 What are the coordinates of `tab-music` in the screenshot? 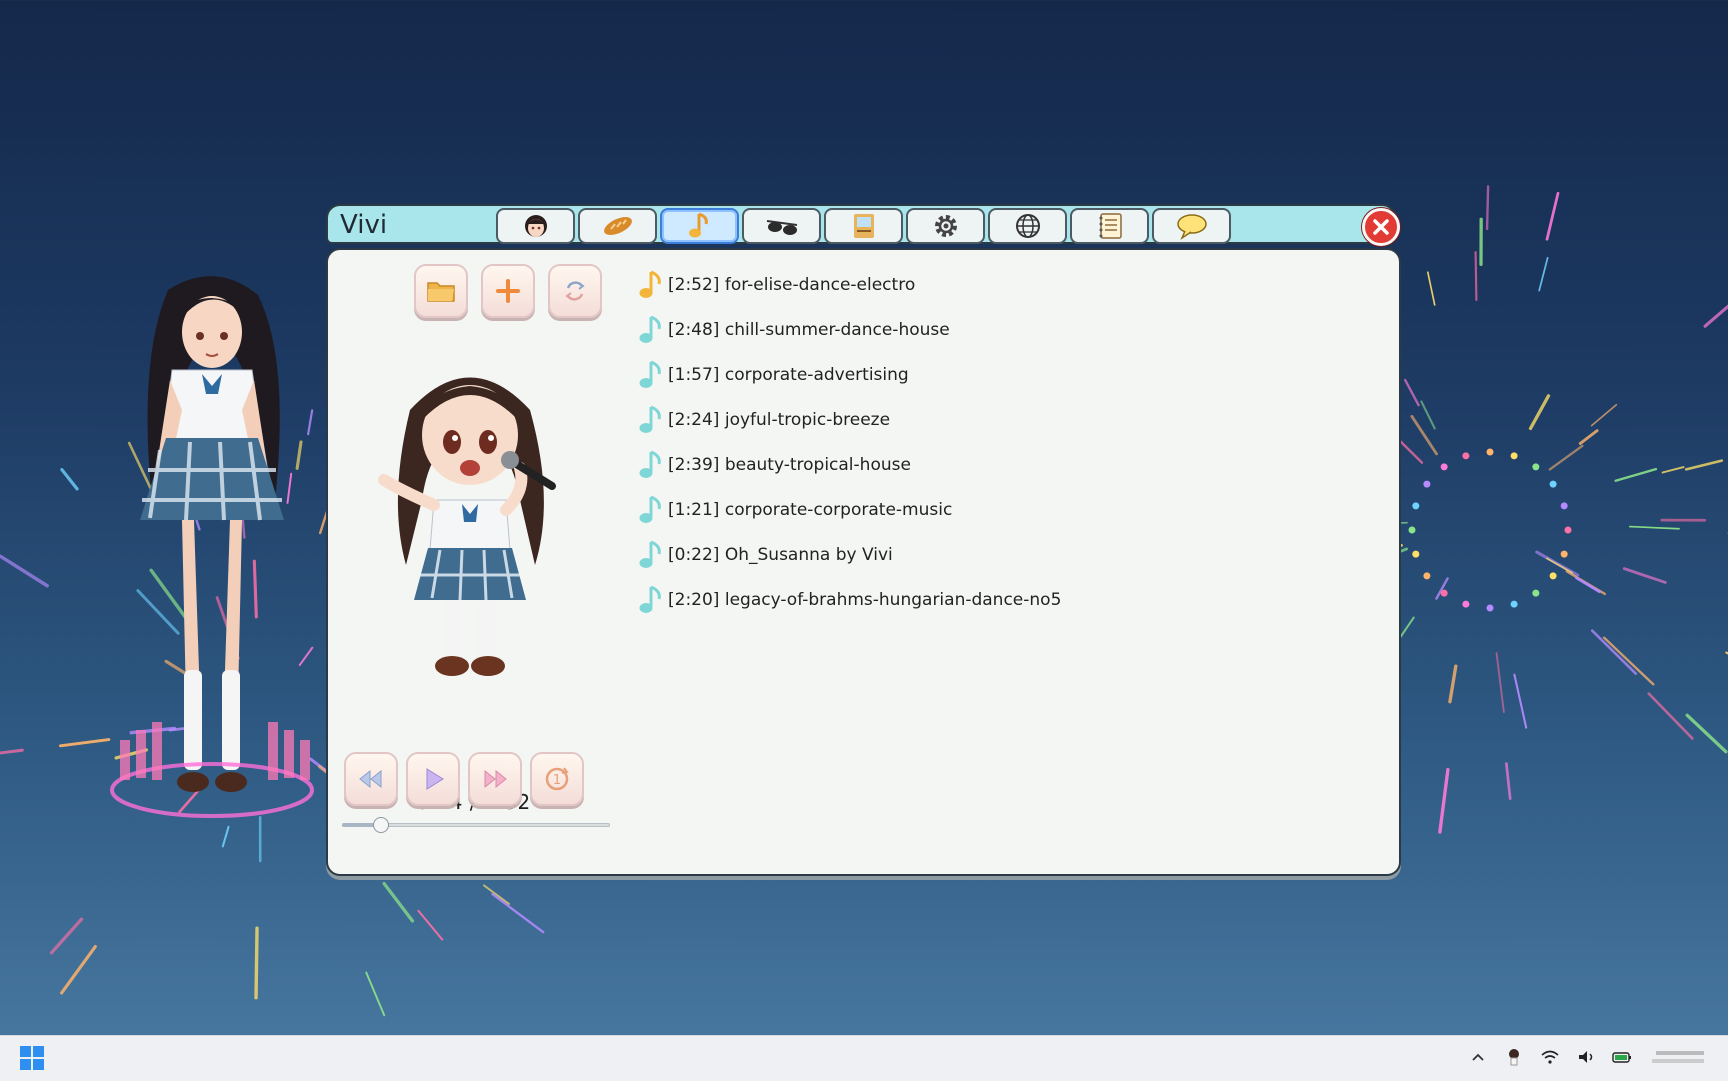 It's located at (699, 226).